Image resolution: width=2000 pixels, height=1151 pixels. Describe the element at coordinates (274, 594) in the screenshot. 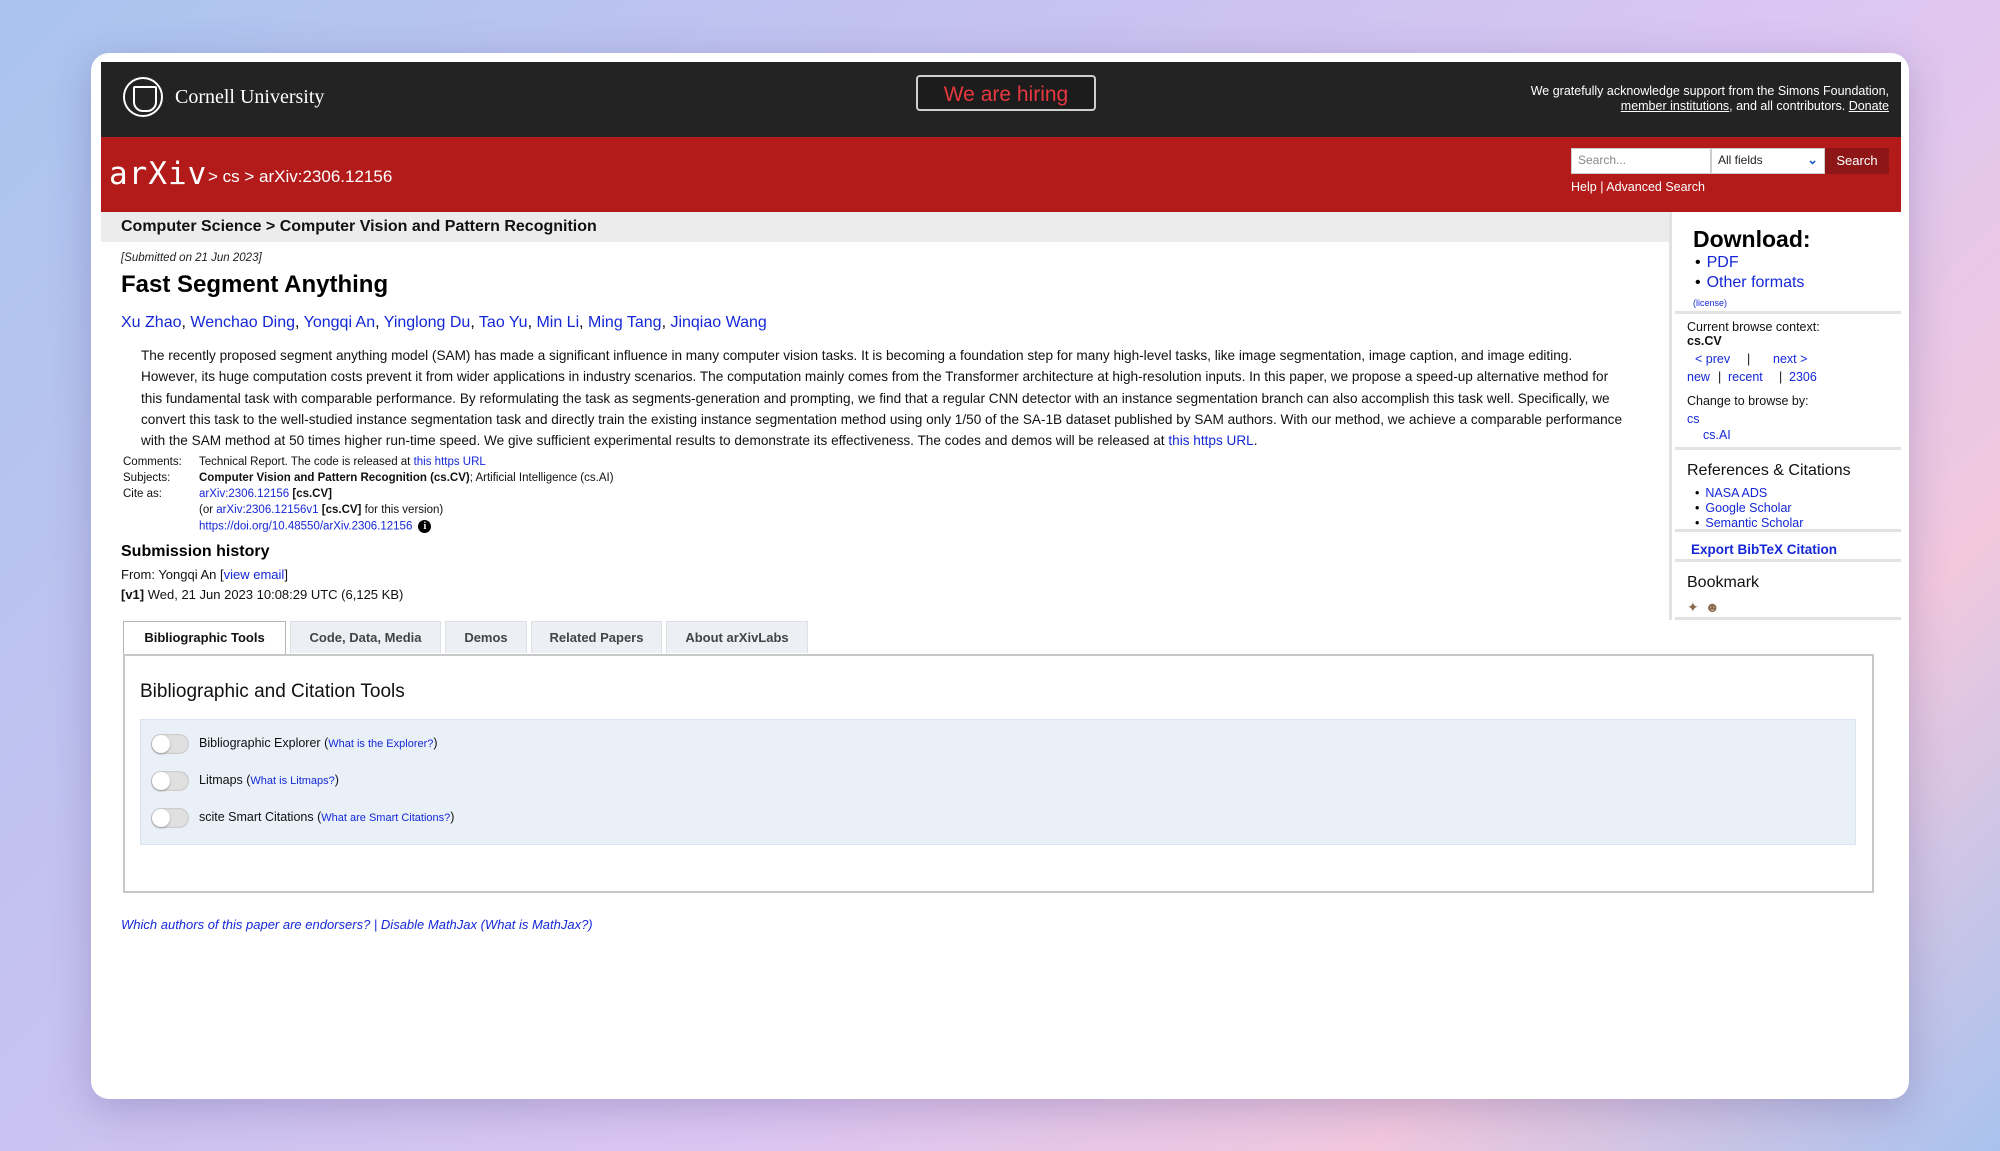

I see `version-date: Wed, 21 Jun 2023 10:08:29 UTC (6,125 KB)` at that location.